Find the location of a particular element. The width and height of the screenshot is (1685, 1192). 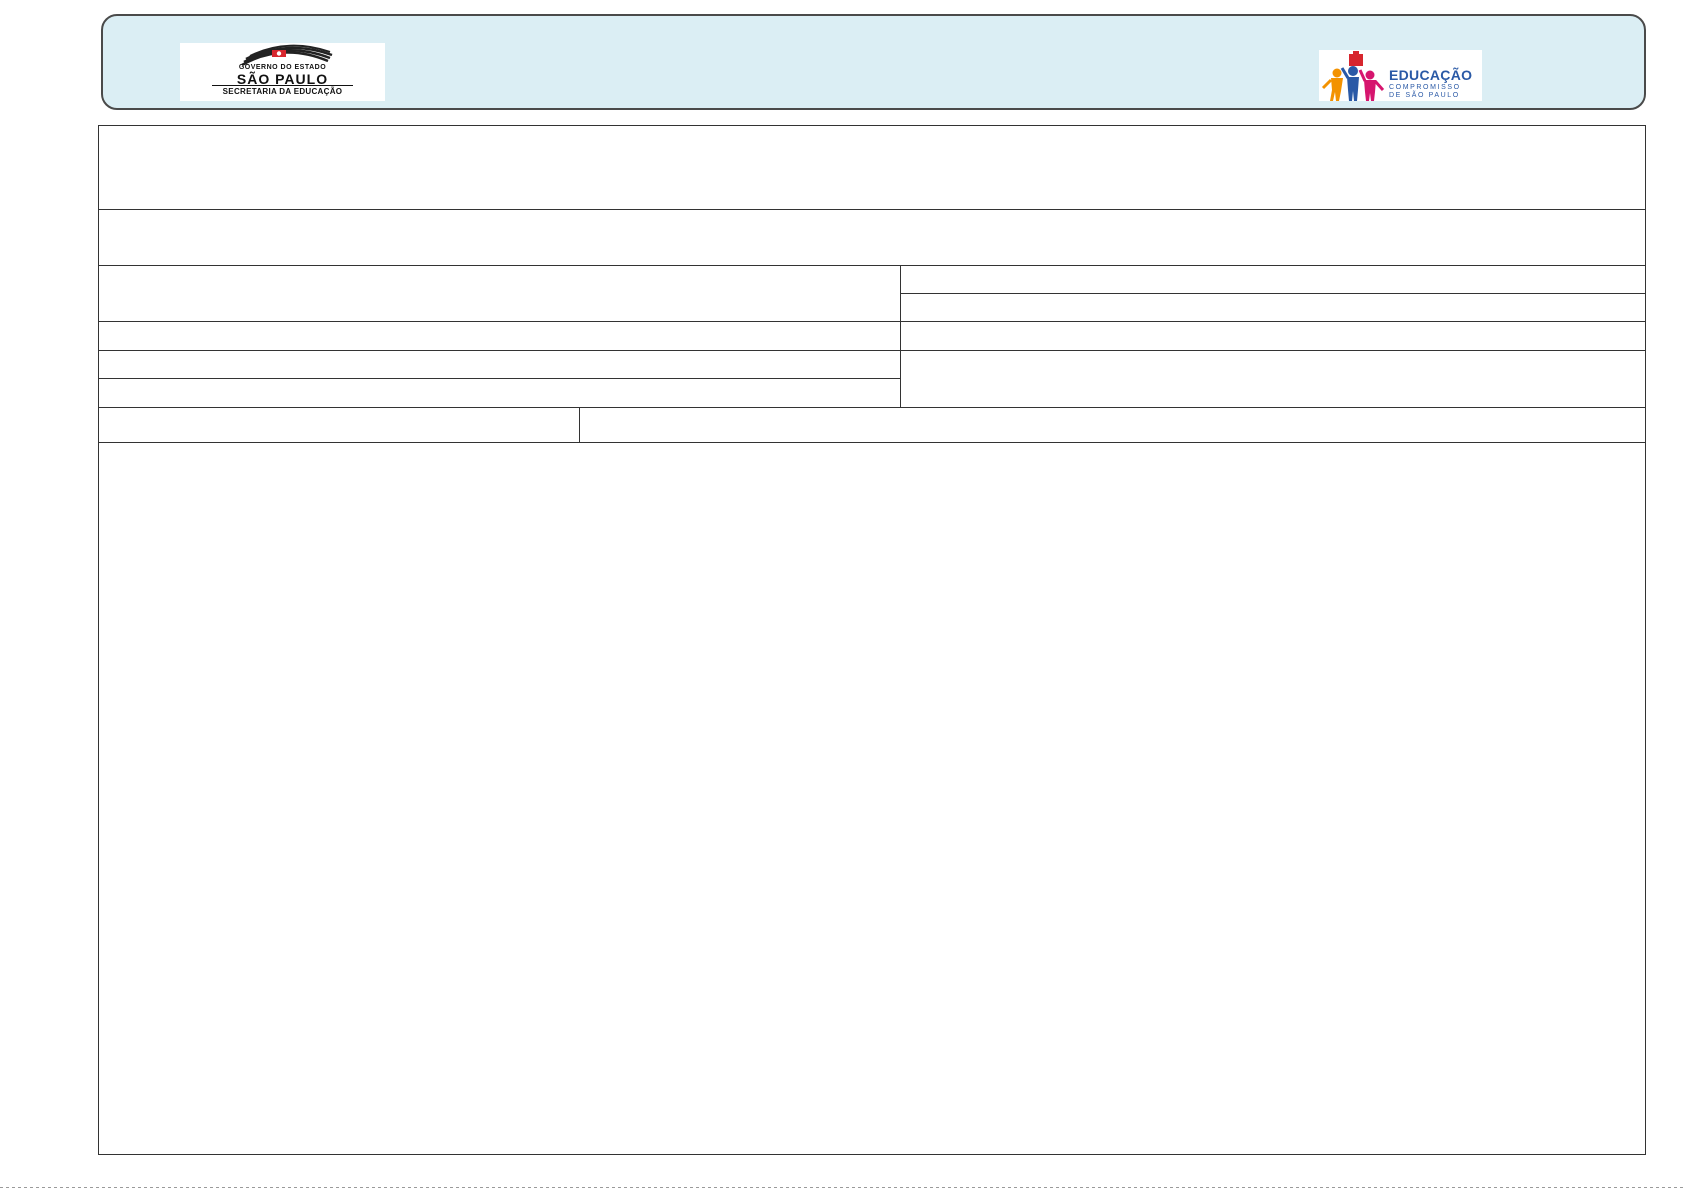

logo-sp-line3: SECRETARIA DA EDUCAÇÃO is located at coordinates (282, 91).